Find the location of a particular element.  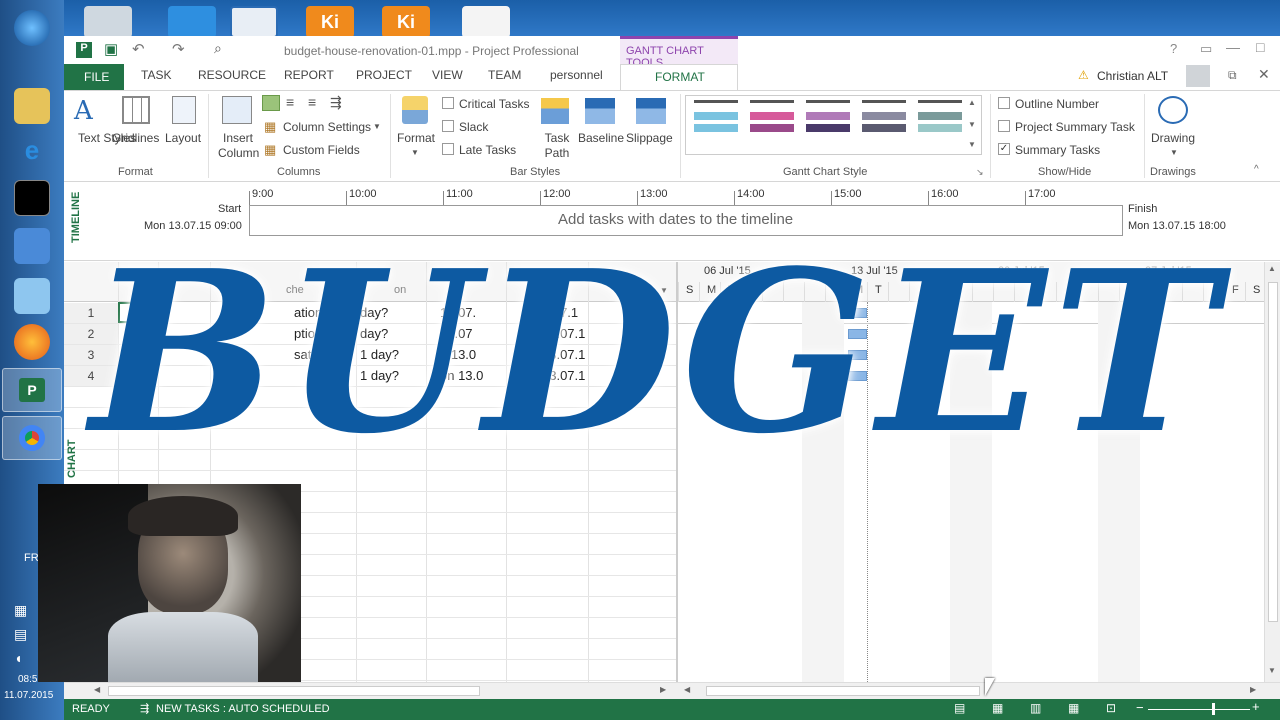

tab-format: FORMAT is located at coordinates (679, 77).